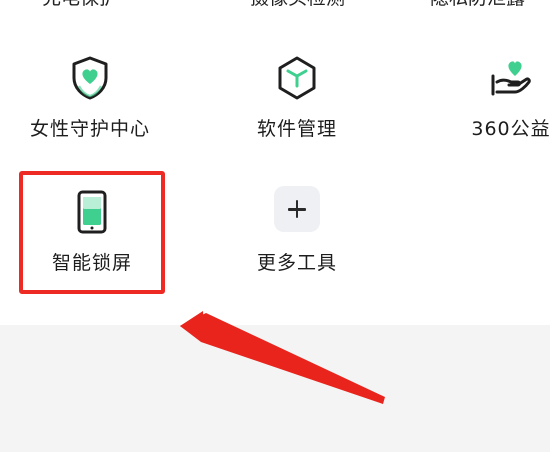  What do you see at coordinates (282, 357) in the screenshot?
I see `pointer-arrow-icon` at bounding box center [282, 357].